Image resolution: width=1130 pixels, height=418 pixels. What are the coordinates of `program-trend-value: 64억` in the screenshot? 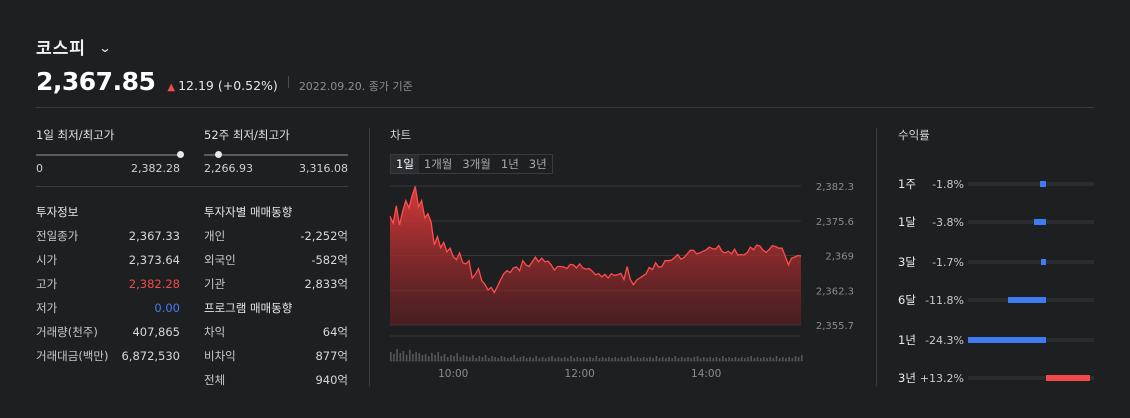 It's located at (335, 332).